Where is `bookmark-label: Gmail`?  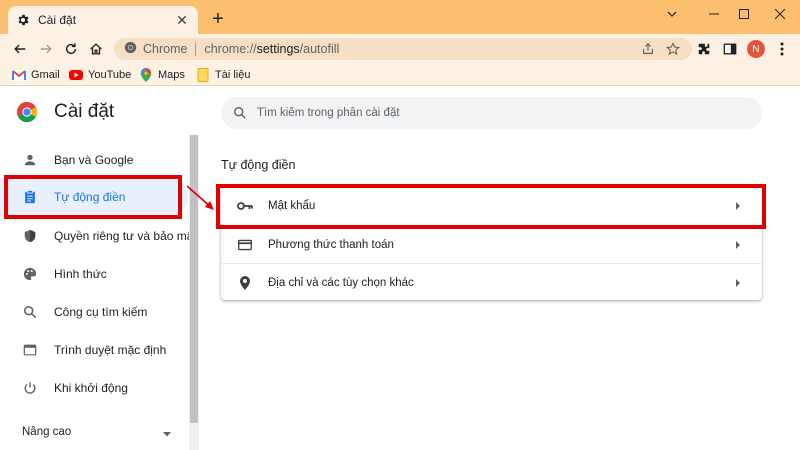
bookmark-label: Gmail is located at coordinates (45, 75).